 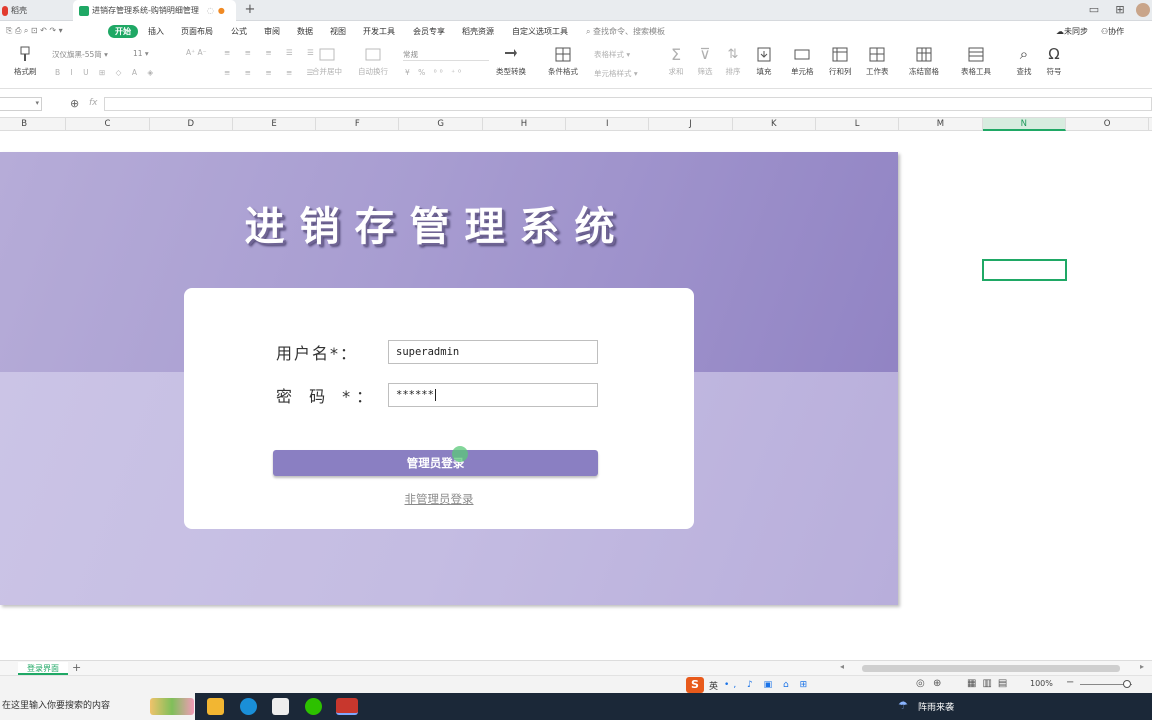 I want to click on wrap-icon, so click(x=373, y=54).